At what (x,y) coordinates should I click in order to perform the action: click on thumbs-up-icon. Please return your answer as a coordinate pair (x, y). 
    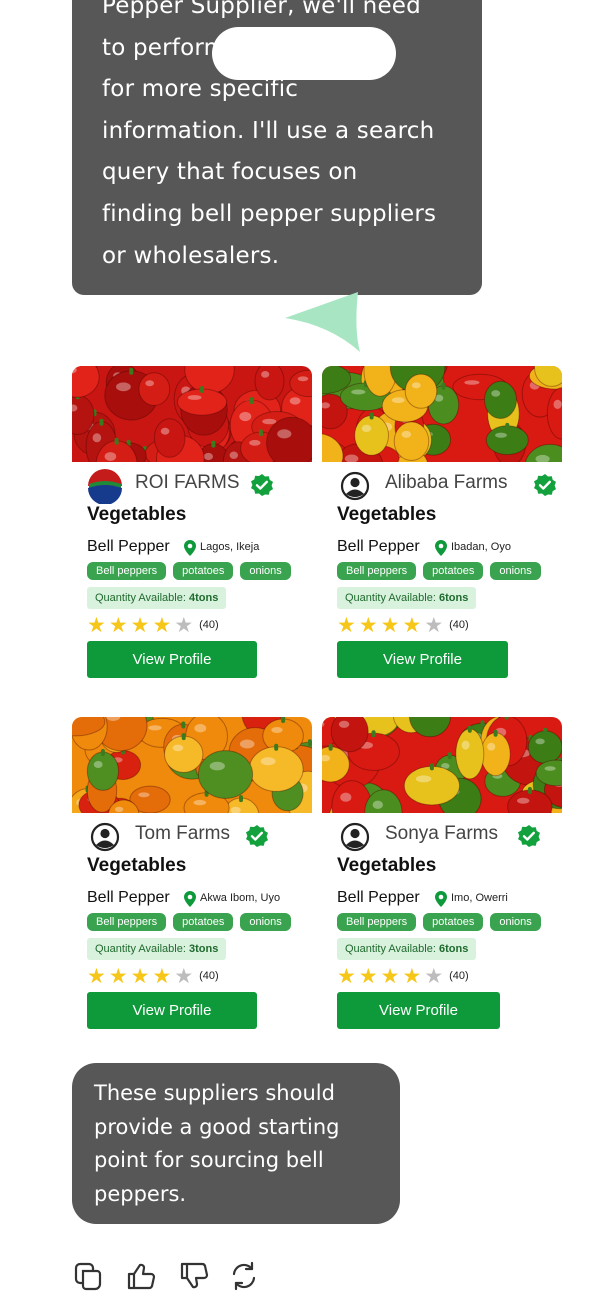
    Looking at the image, I should click on (141, 1276).